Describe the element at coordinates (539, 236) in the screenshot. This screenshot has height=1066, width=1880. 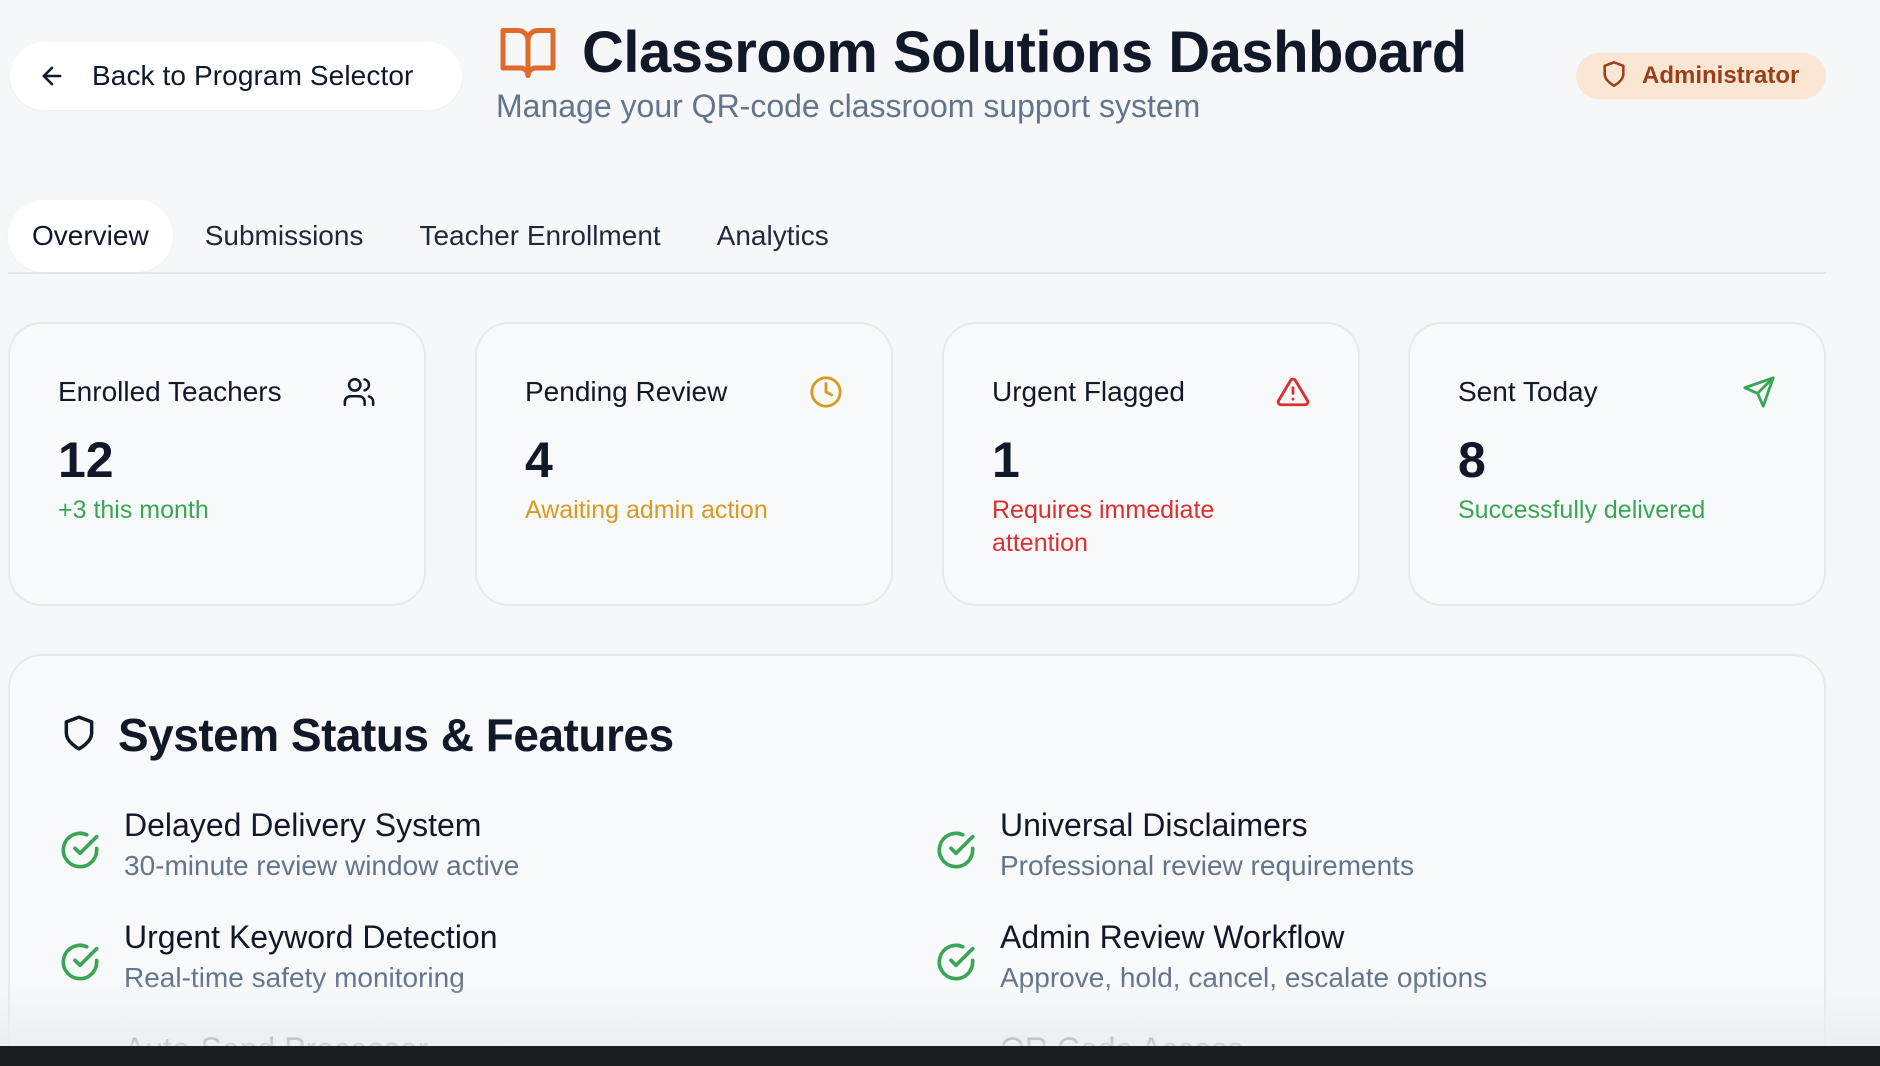
I see `tab-teacher-enrollment: Teacher Enrollment` at that location.